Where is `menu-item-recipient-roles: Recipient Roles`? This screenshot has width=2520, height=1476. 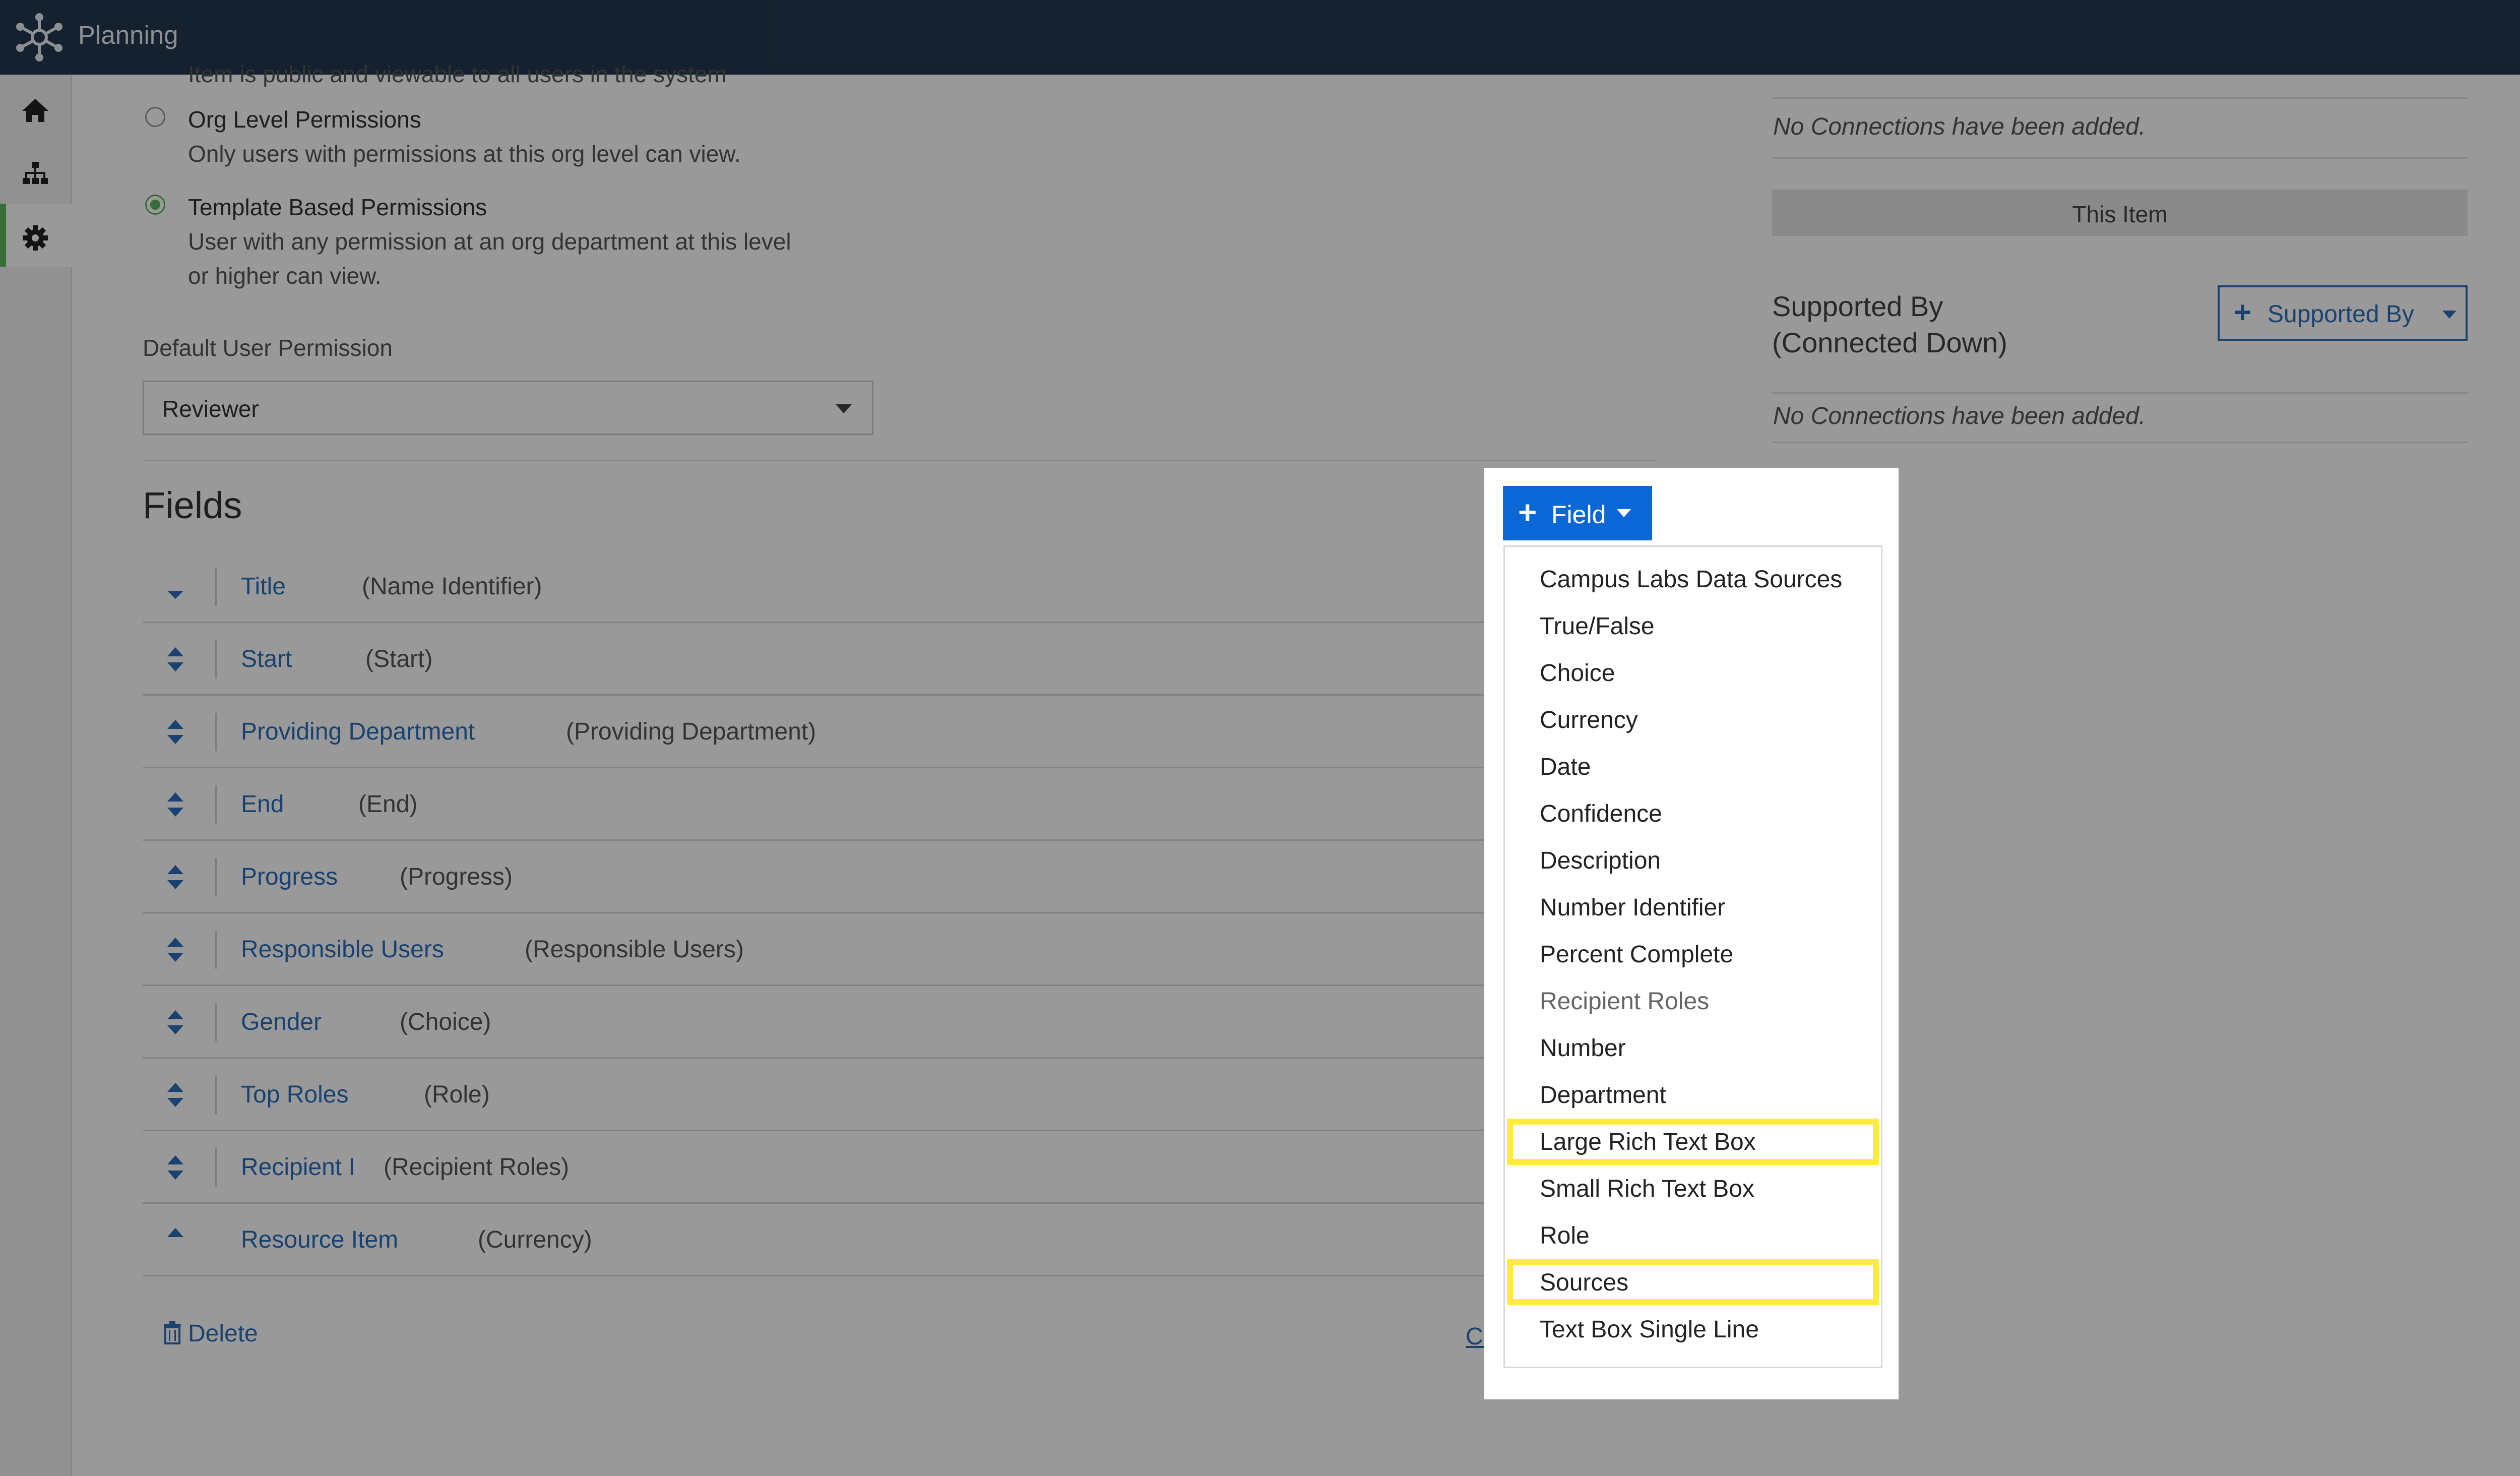 menu-item-recipient-roles: Recipient Roles is located at coordinates (1625, 1001).